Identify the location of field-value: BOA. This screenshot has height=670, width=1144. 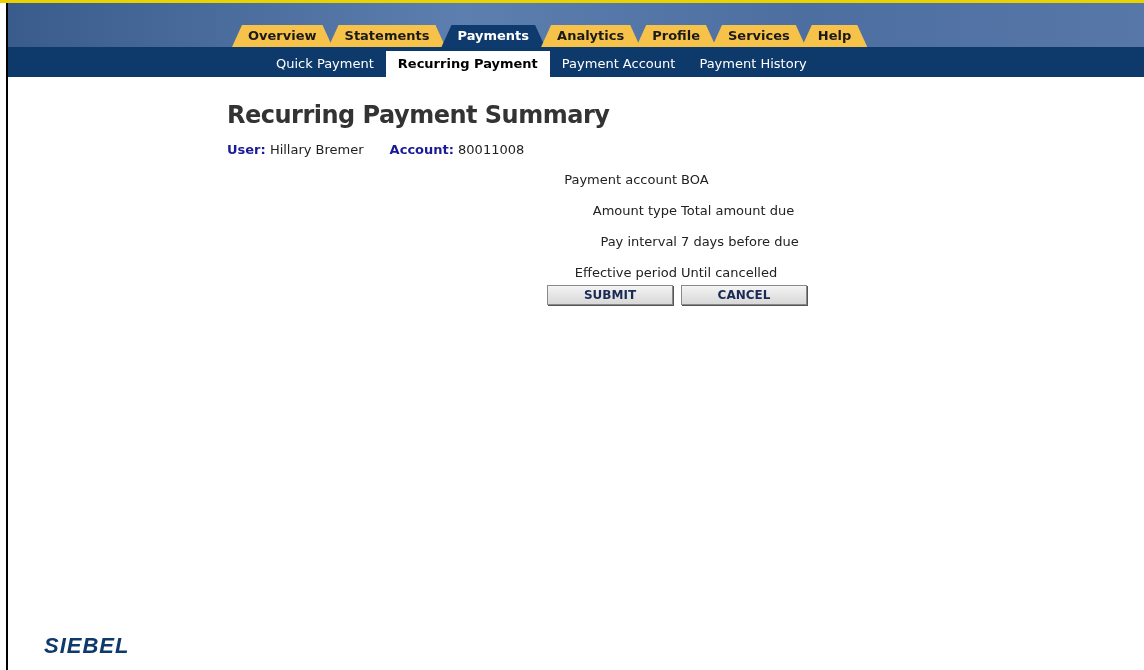
(695, 180).